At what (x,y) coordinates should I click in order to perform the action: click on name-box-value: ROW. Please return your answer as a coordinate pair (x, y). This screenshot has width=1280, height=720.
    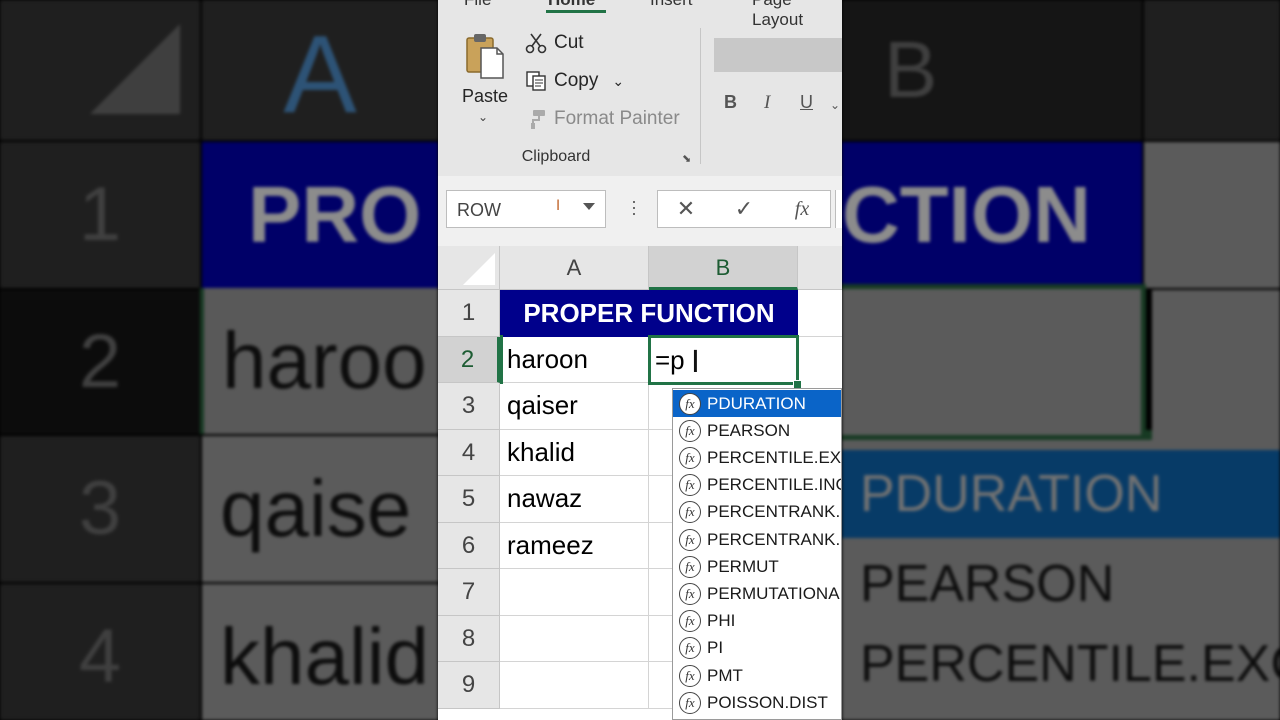
    Looking at the image, I should click on (479, 210).